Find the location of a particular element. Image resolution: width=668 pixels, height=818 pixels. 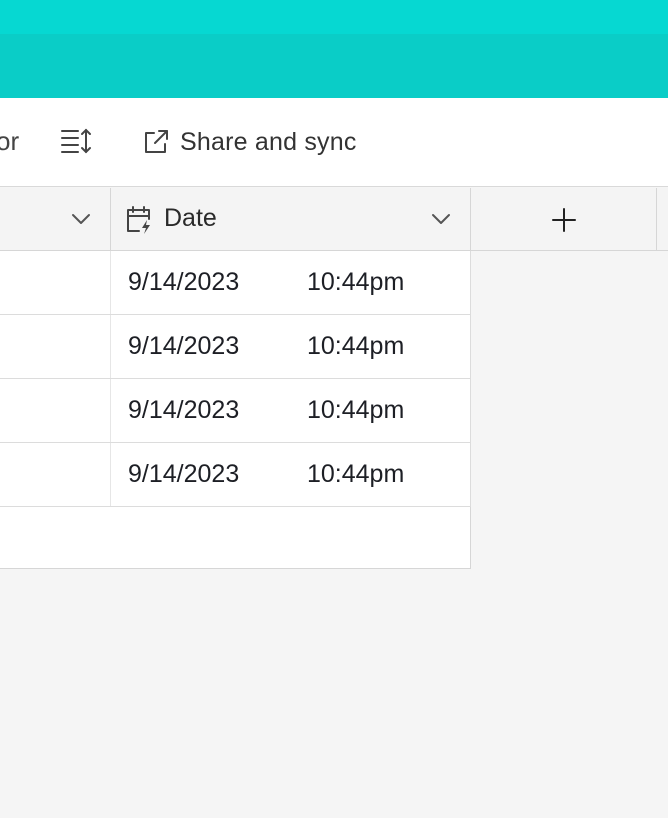

row-height-icon is located at coordinates (76, 141).